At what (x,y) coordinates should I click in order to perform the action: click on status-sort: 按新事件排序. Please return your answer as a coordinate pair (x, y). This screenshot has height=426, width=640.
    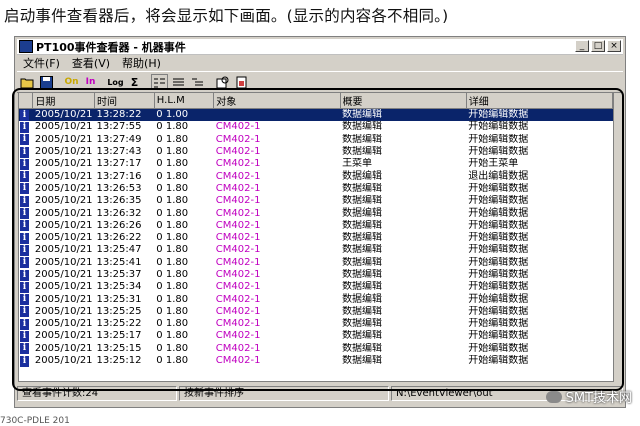
    Looking at the image, I should click on (284, 393).